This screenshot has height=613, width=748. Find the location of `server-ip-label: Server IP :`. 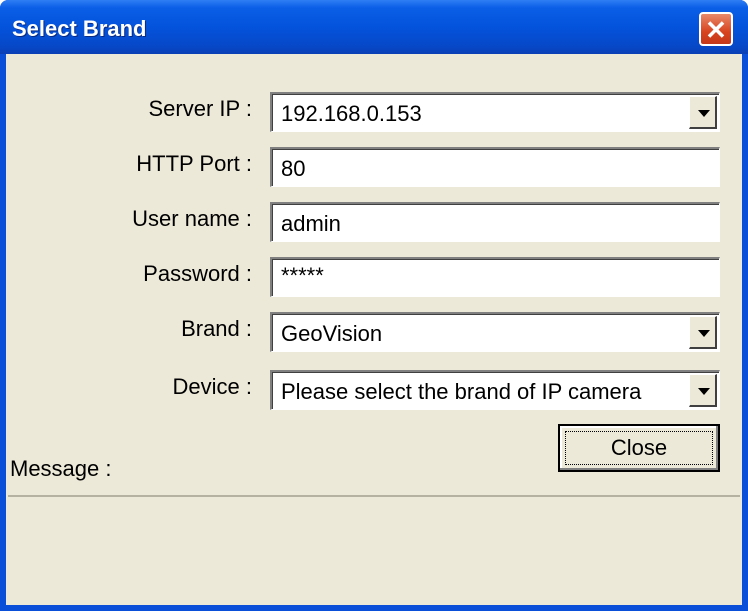

server-ip-label: Server IP : is located at coordinates (200, 108).